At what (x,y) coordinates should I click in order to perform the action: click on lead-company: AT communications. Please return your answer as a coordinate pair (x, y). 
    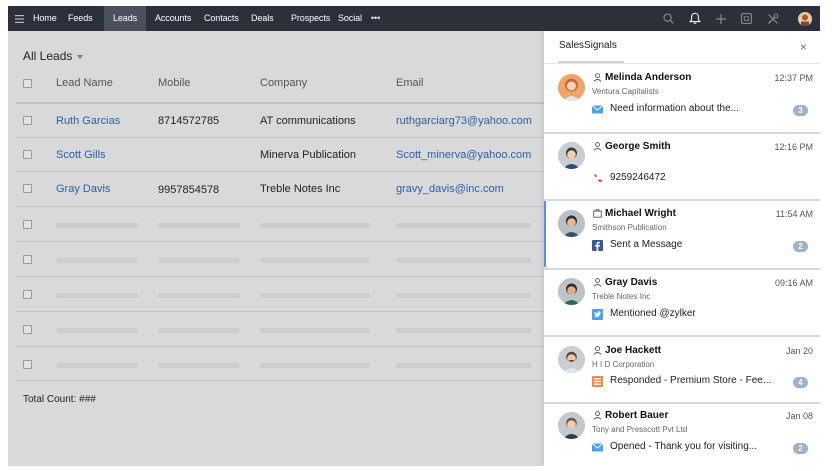
    Looking at the image, I should click on (308, 121).